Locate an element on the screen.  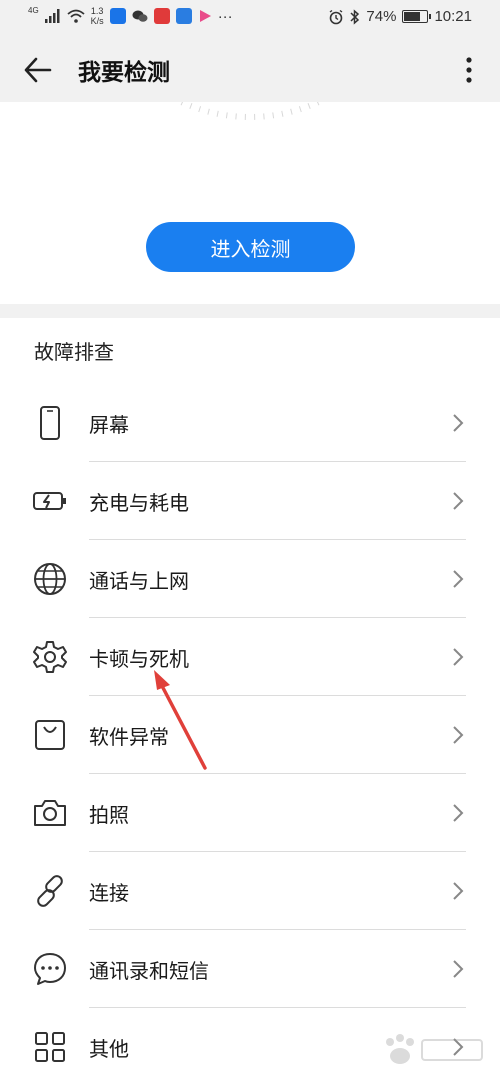
signal-icon is located at coordinates (52, 16).